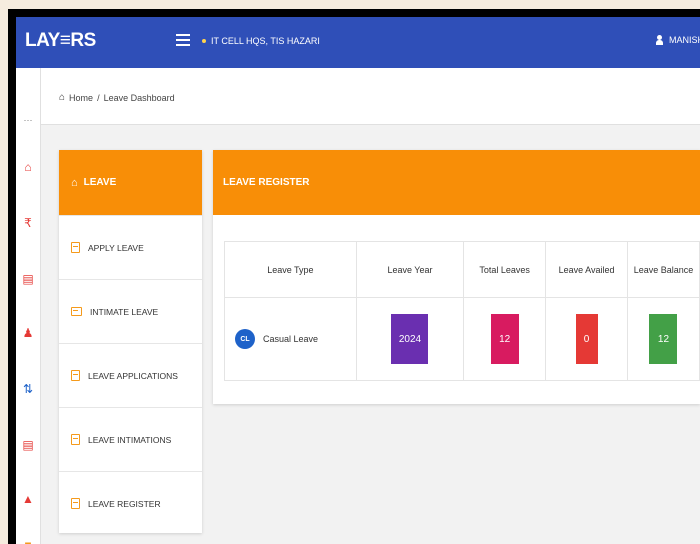 Image resolution: width=700 pixels, height=544 pixels. I want to click on menu-item-apply-leave: APPLY LEAVE, so click(130, 247).